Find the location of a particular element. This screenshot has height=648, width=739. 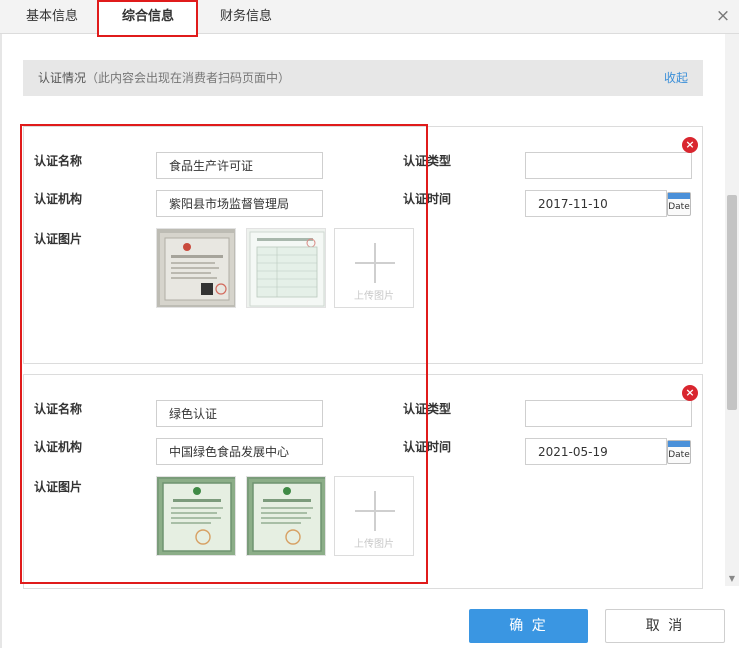

confirm-button: 确 定 is located at coordinates (528, 626).